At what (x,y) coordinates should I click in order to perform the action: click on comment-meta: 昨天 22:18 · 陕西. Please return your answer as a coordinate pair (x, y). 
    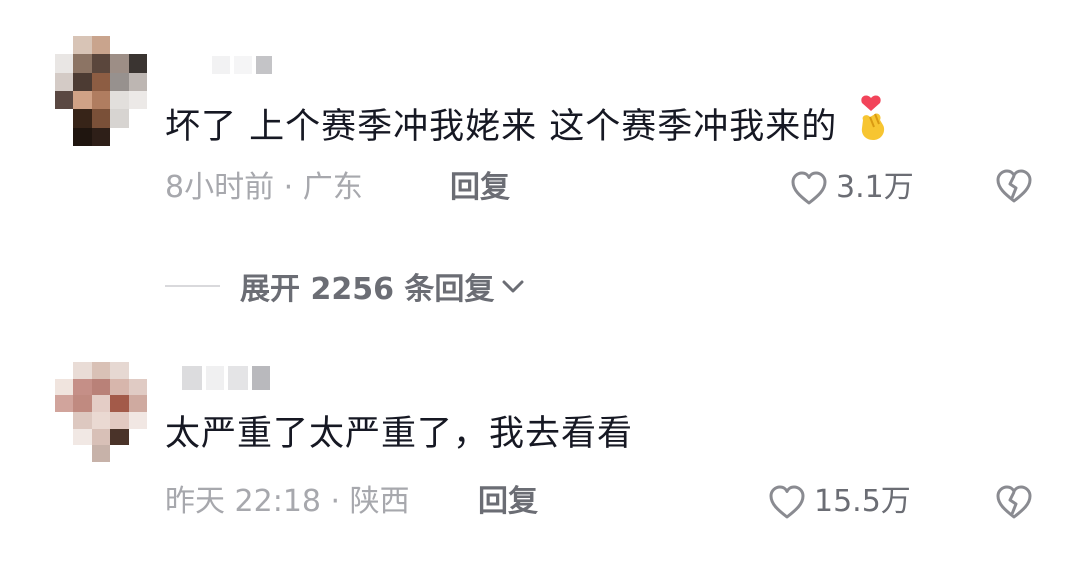
    Looking at the image, I should click on (287, 501).